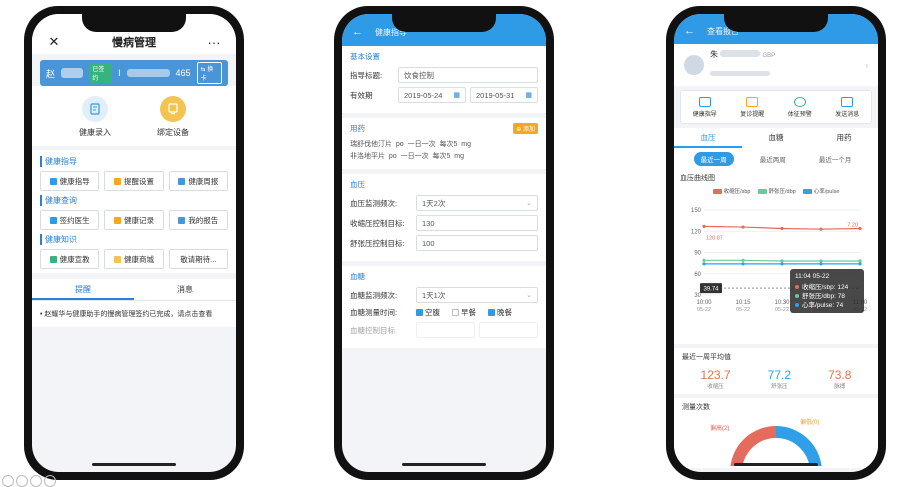  Describe the element at coordinates (366, 75) in the screenshot. I see `field-label: 指导标题:` at that location.